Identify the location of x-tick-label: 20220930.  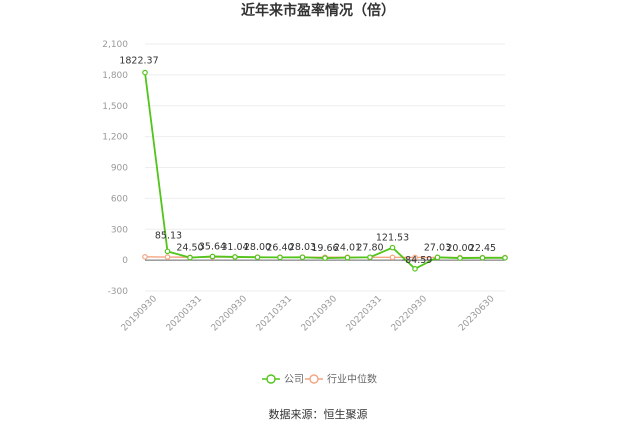
(410, 314).